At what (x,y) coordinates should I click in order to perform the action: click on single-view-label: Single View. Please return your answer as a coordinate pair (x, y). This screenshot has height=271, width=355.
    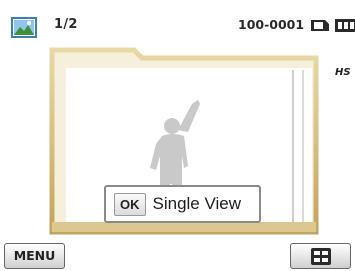
    Looking at the image, I should click on (197, 203).